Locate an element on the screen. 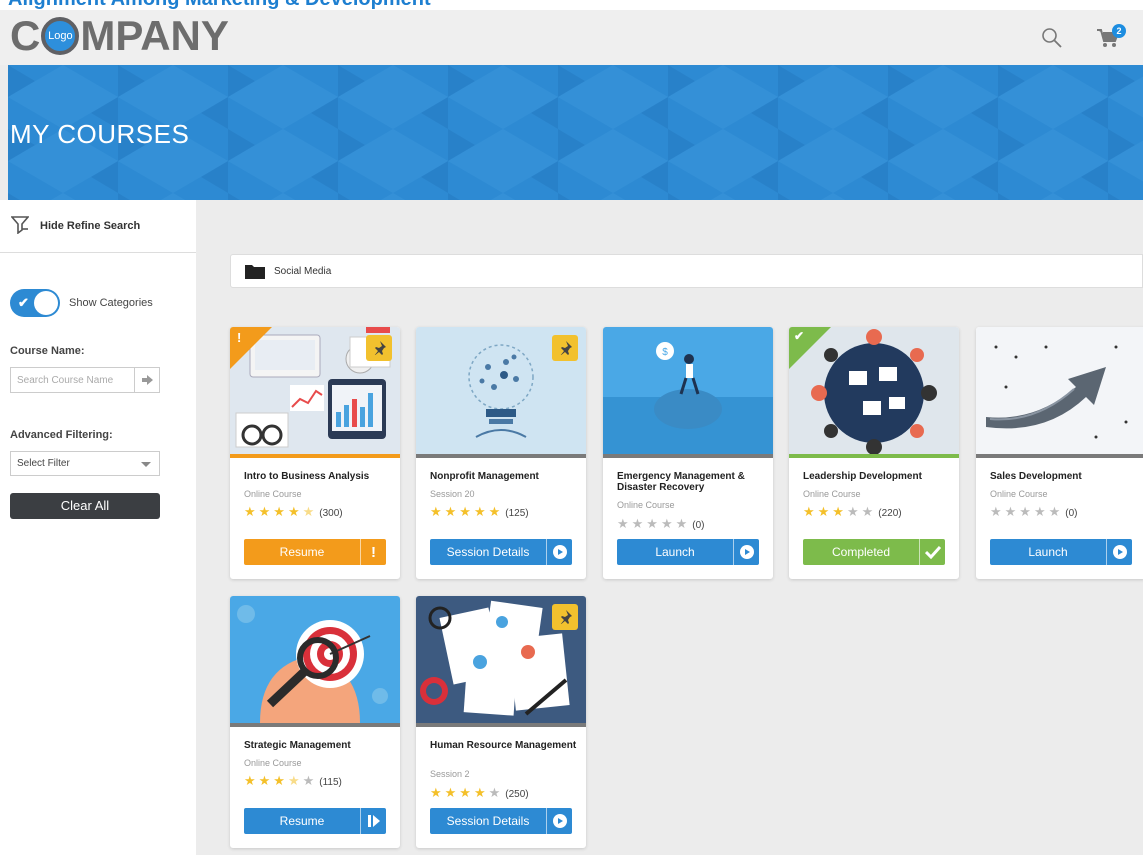 The height and width of the screenshot is (855, 1143). breadcrumb-label: Social Media is located at coordinates (303, 271).